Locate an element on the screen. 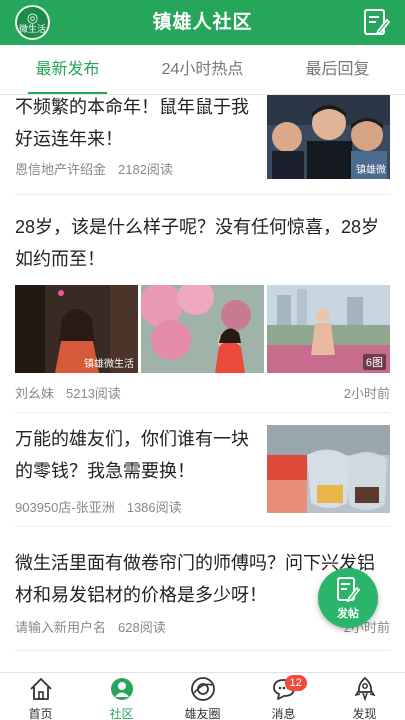 The height and width of the screenshot is (720, 405). nav-community-label: 社区 is located at coordinates (121, 713).